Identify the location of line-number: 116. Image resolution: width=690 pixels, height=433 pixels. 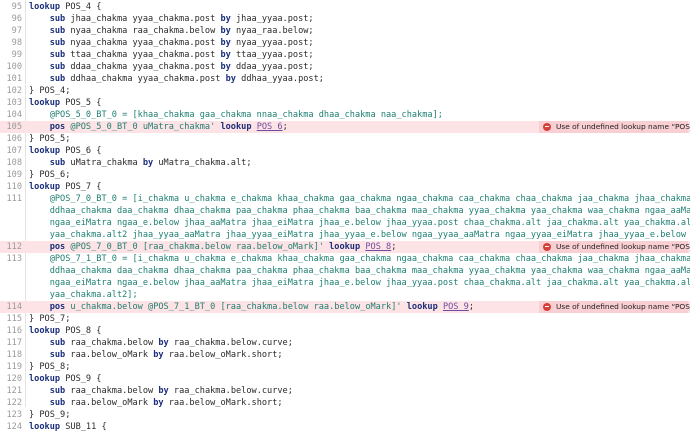
(14, 330).